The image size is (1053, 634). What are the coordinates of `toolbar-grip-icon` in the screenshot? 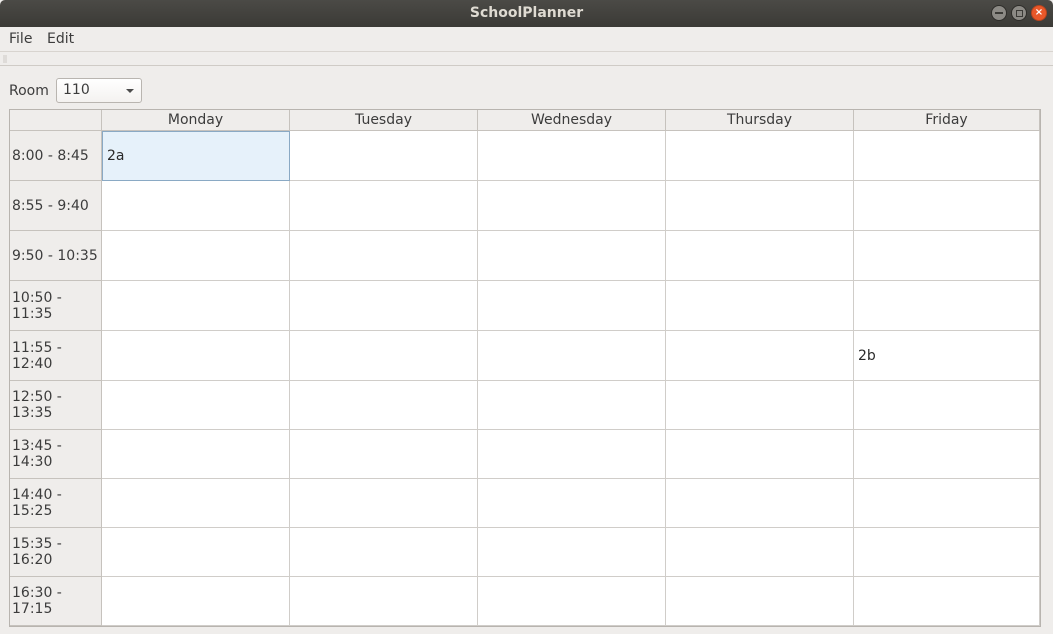 It's located at (5, 59).